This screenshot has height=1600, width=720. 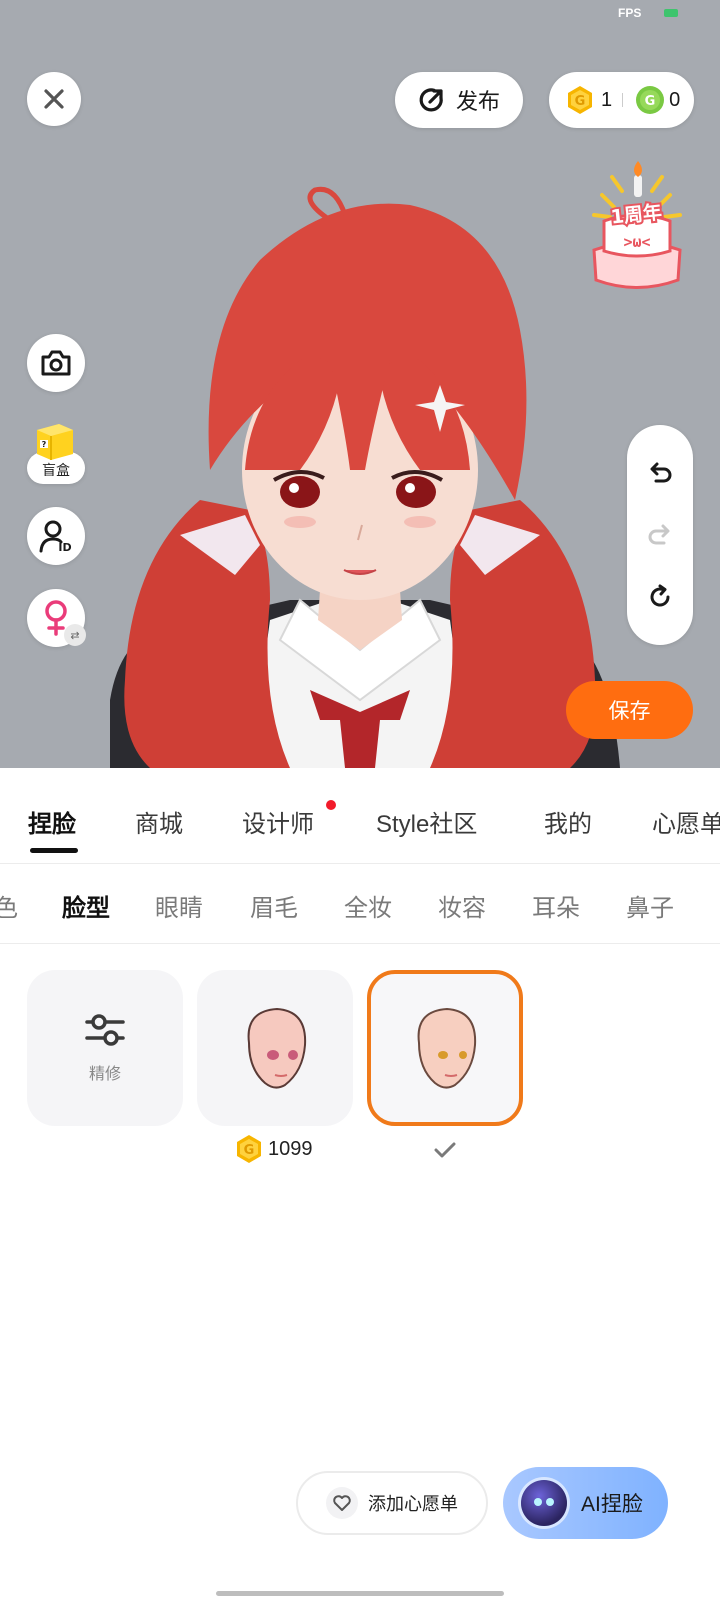 I want to click on history-controls, so click(x=660, y=535).